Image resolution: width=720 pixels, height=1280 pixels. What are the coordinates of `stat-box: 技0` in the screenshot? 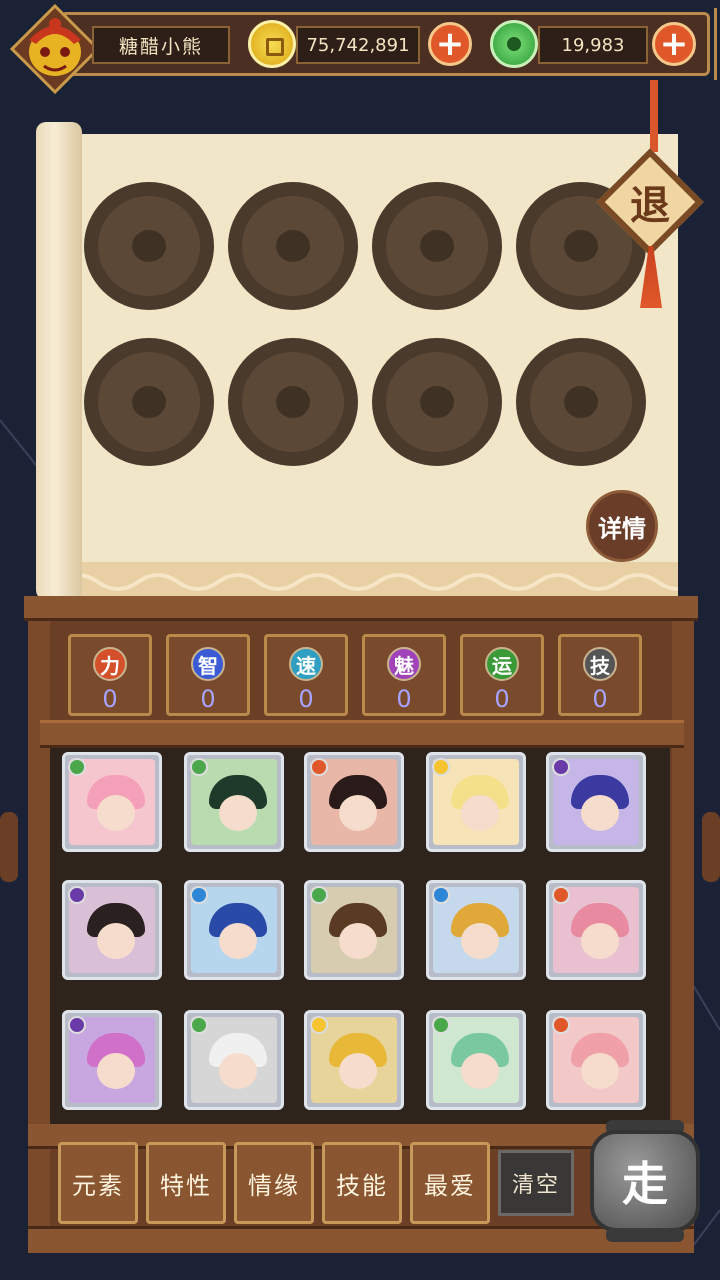 It's located at (600, 675).